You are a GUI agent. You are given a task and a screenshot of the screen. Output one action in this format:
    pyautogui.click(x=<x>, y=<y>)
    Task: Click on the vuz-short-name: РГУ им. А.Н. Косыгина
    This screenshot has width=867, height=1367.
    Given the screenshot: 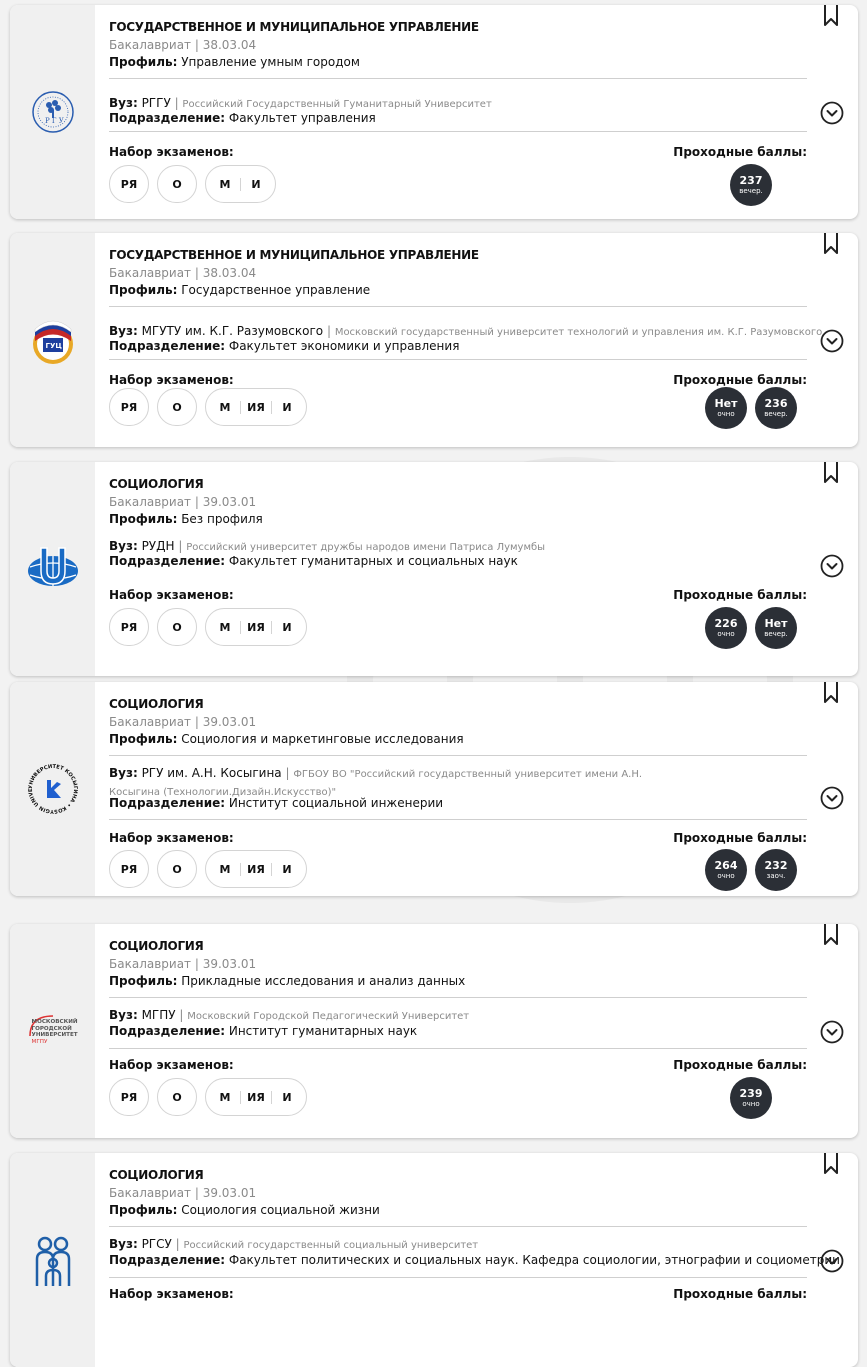 What is the action you would take?
    pyautogui.click(x=210, y=773)
    